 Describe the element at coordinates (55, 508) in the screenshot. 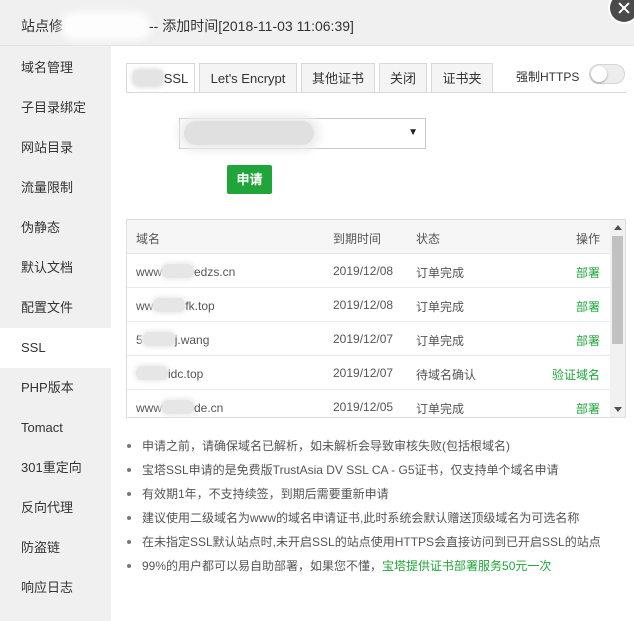

I see `sidebar-item-reverse-proxy: 反向代理` at that location.